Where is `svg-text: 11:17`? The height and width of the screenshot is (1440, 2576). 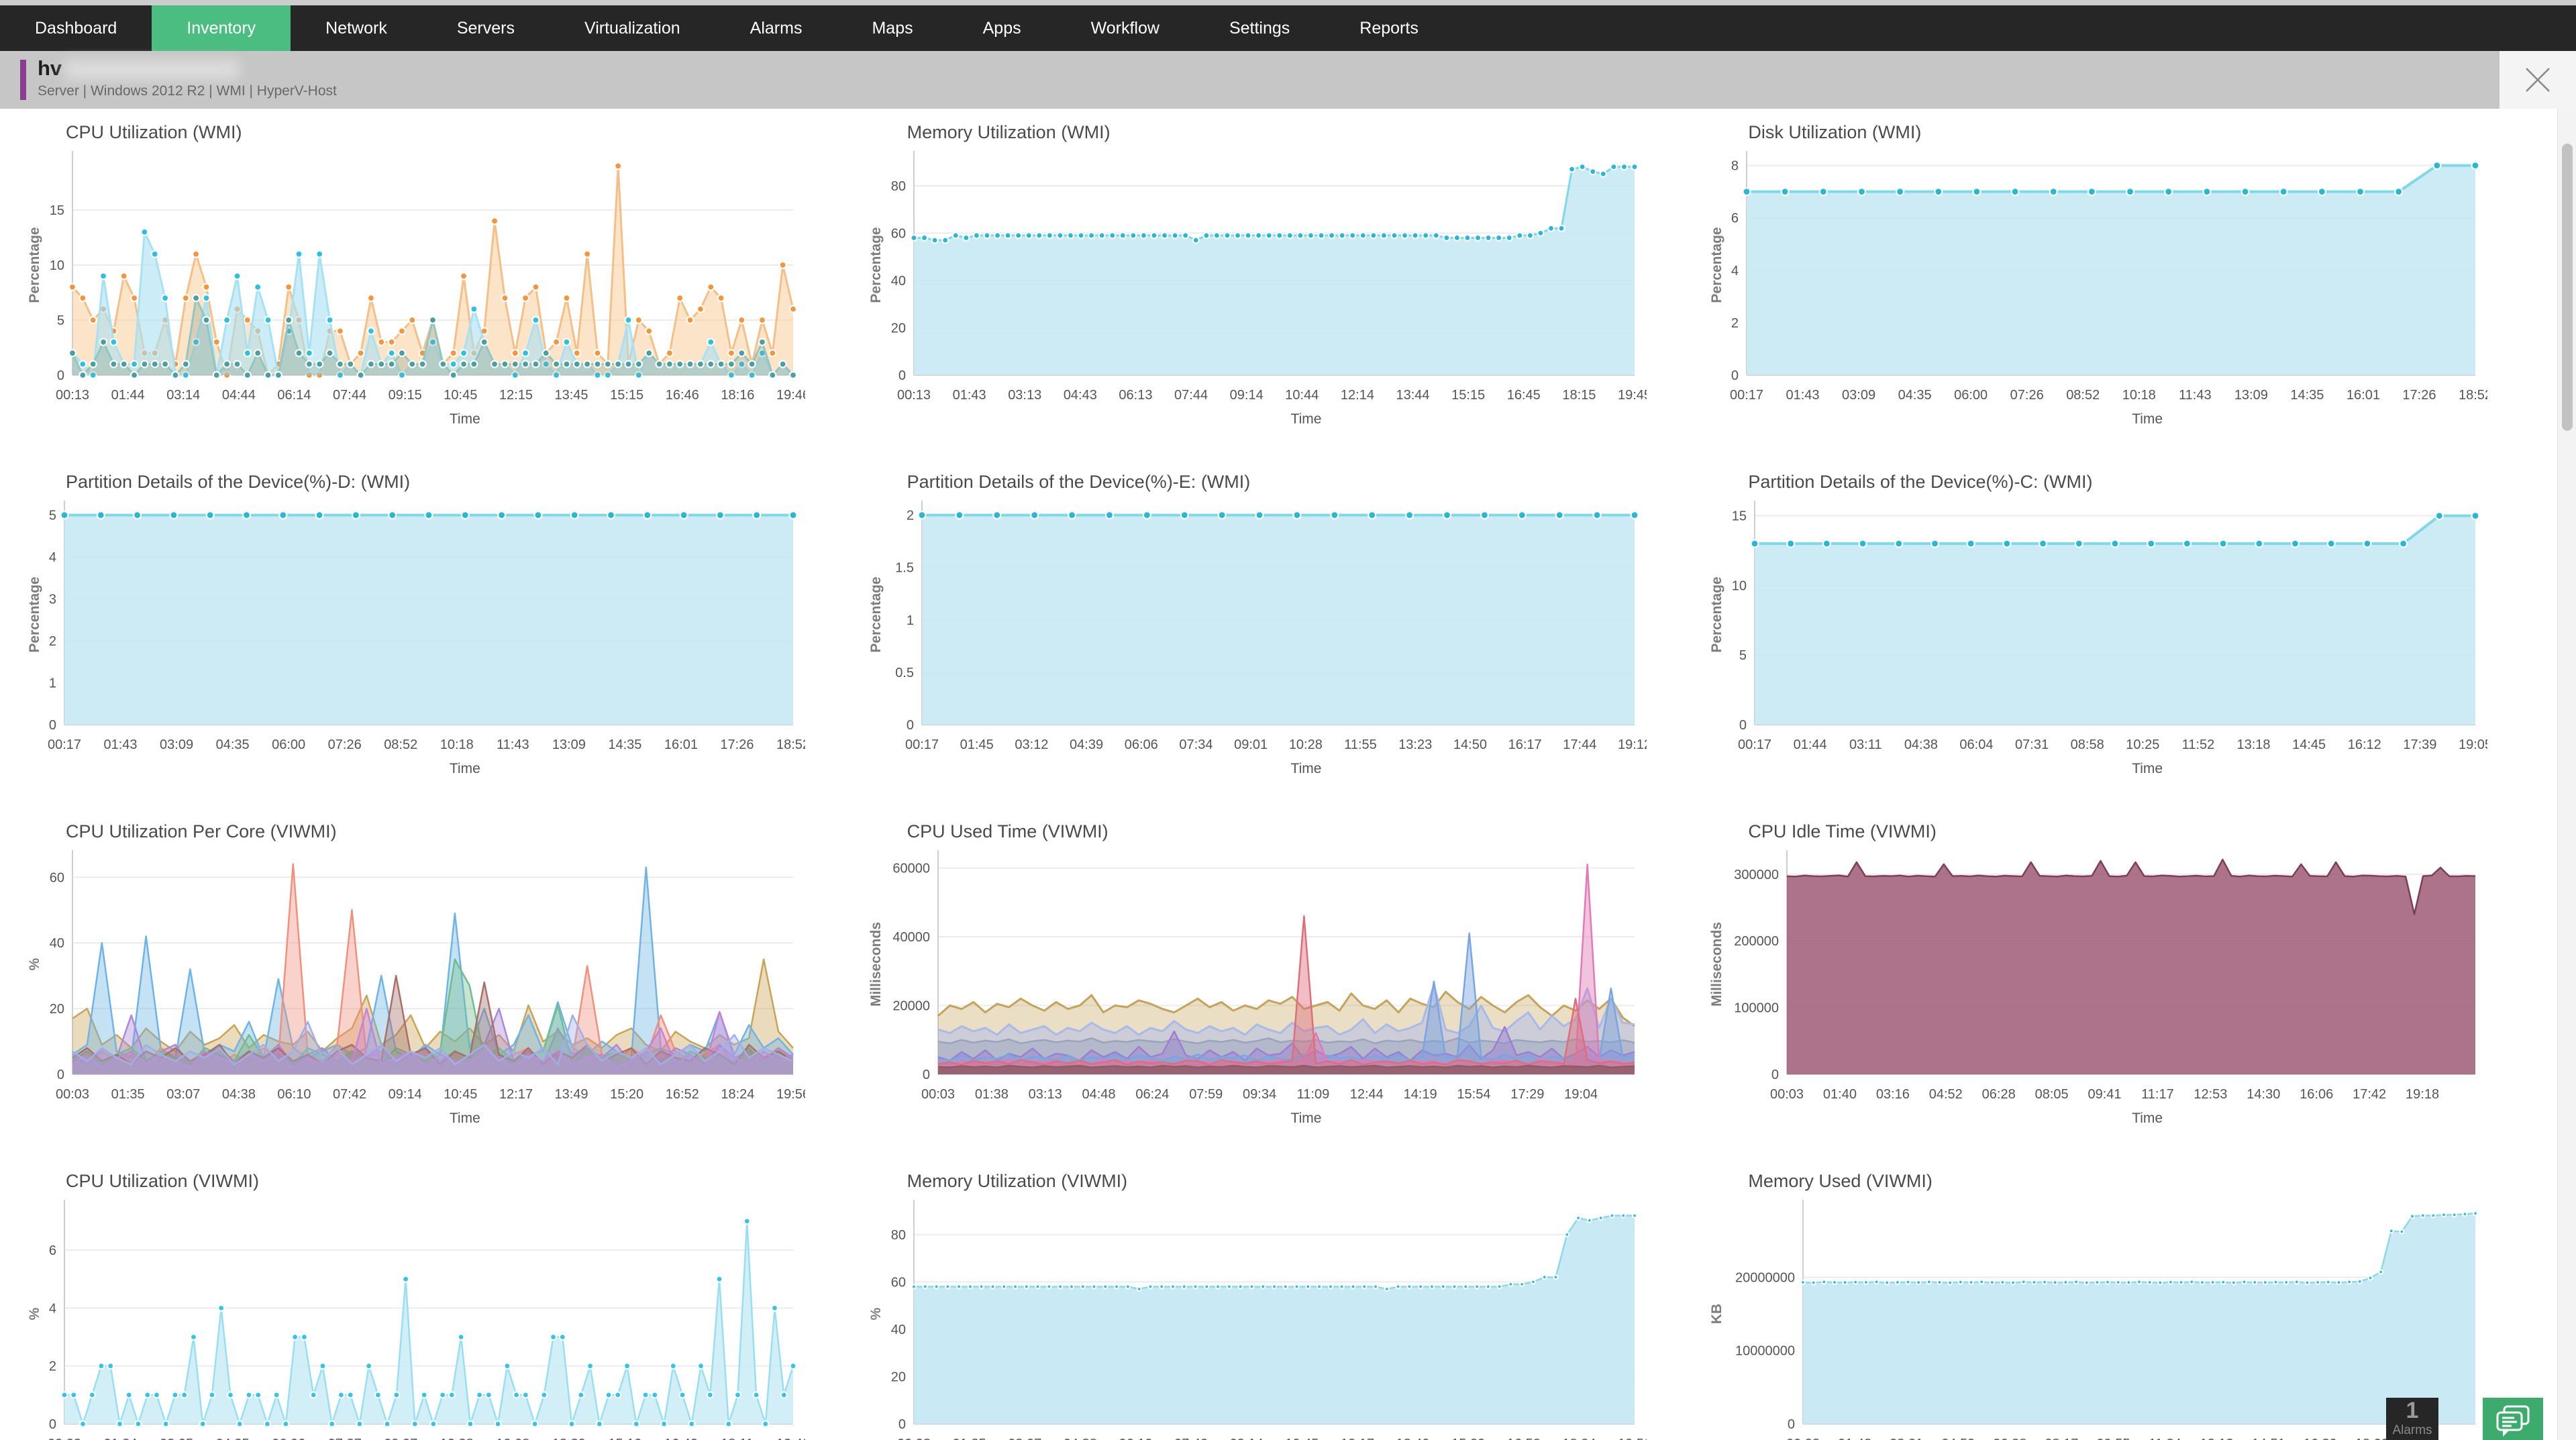 svg-text: 11:17 is located at coordinates (2158, 1094).